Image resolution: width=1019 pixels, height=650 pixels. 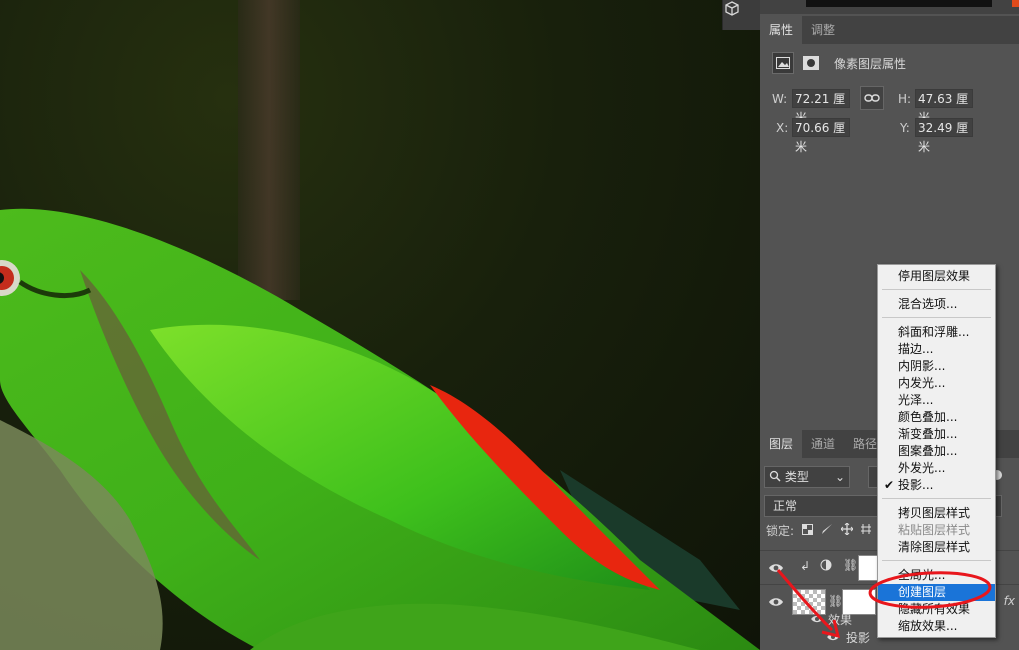 What do you see at coordinates (827, 530) in the screenshot?
I see `lock-brush-icon` at bounding box center [827, 530].